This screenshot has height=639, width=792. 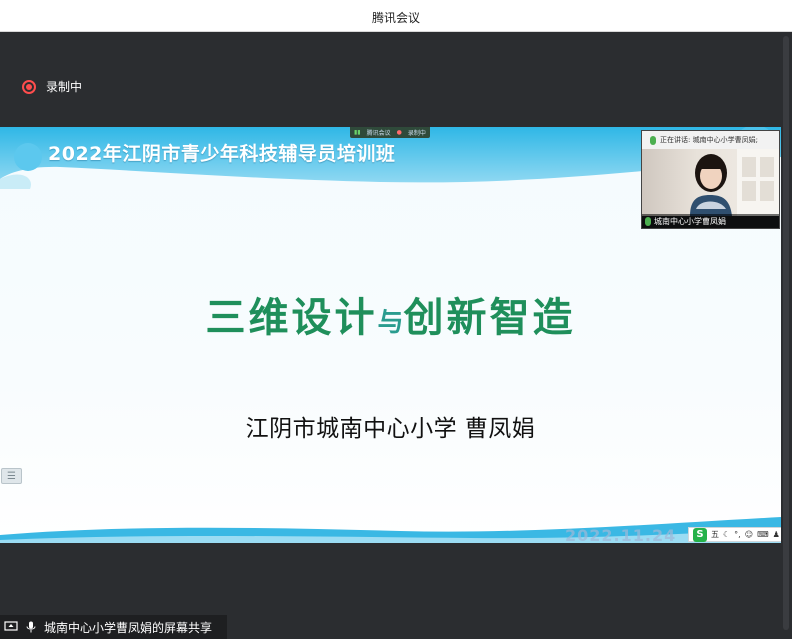 I want to click on window-titlebar: 腾讯会议, so click(x=396, y=16).